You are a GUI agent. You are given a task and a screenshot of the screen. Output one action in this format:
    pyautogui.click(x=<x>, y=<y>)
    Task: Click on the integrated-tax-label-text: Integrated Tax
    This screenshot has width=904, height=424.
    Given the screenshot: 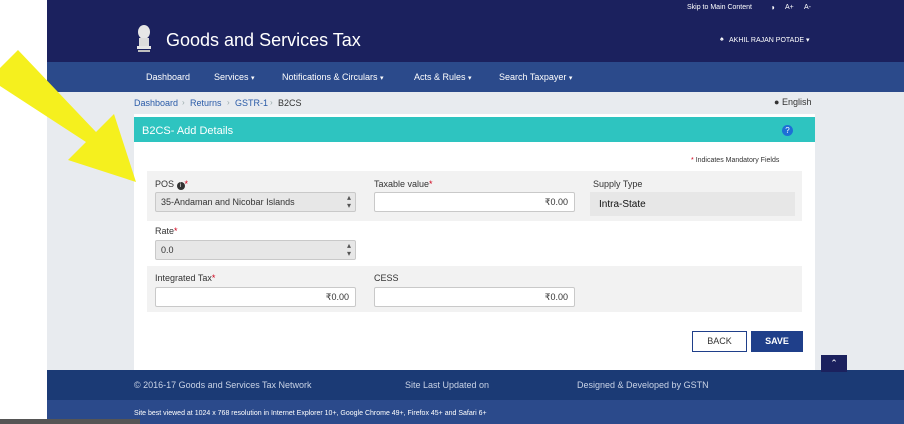 What is the action you would take?
    pyautogui.click(x=183, y=278)
    